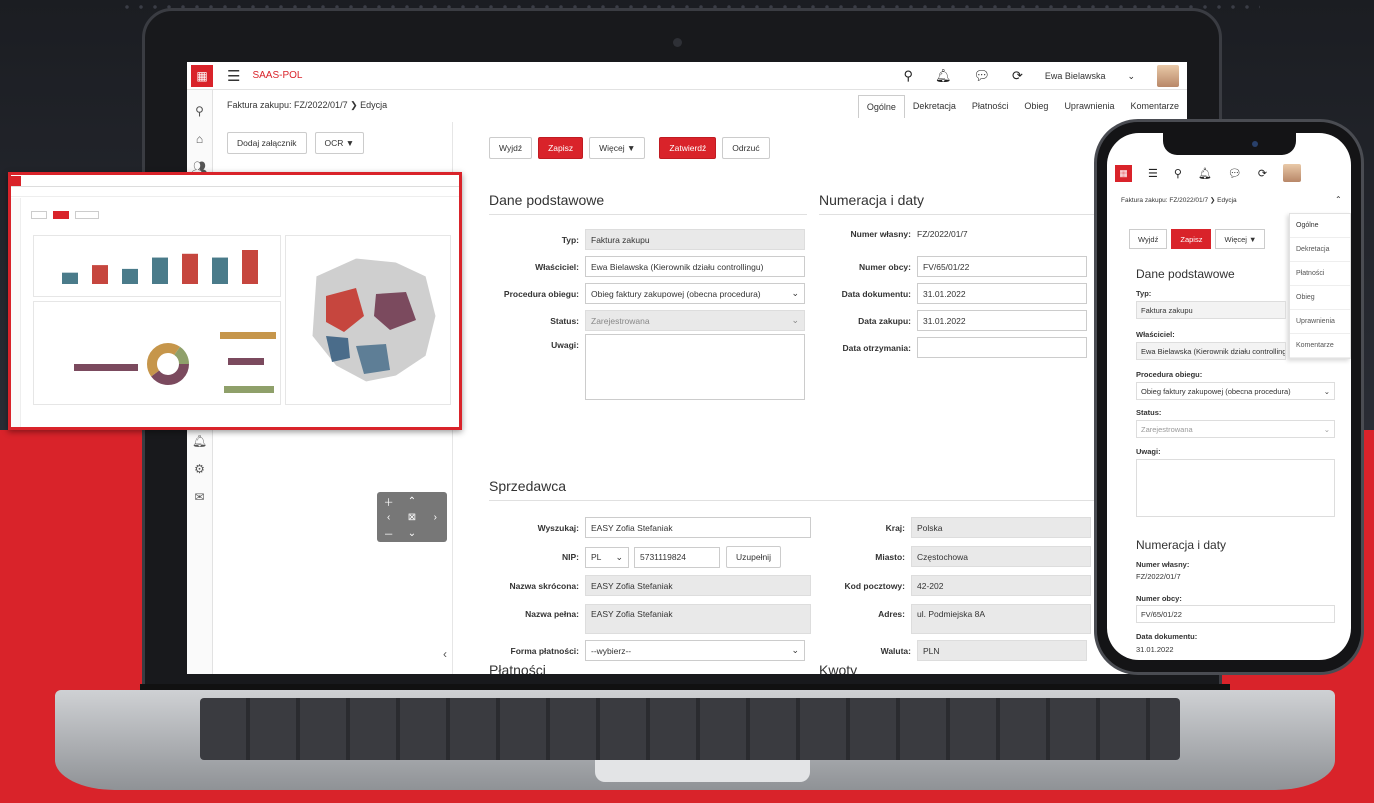  Describe the element at coordinates (607, 557) in the screenshot. I see `nip-country-select: PL` at that location.